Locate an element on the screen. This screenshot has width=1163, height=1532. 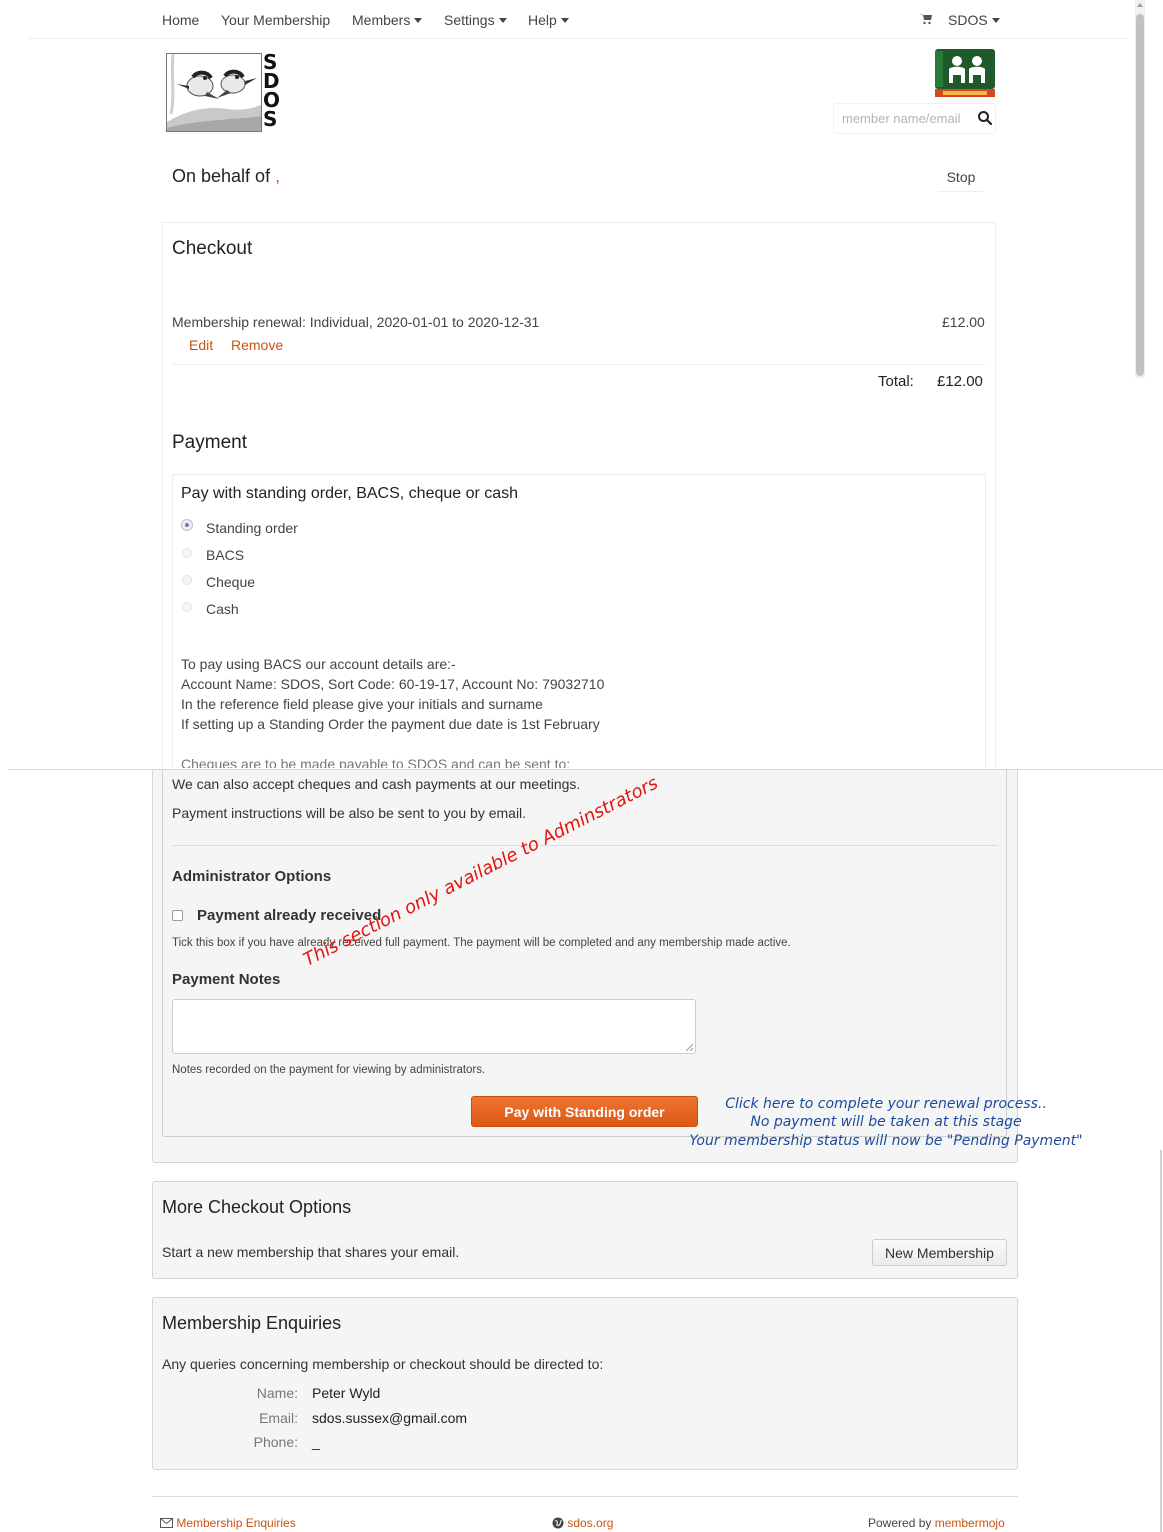
total-value: £12.00 is located at coordinates (960, 381).